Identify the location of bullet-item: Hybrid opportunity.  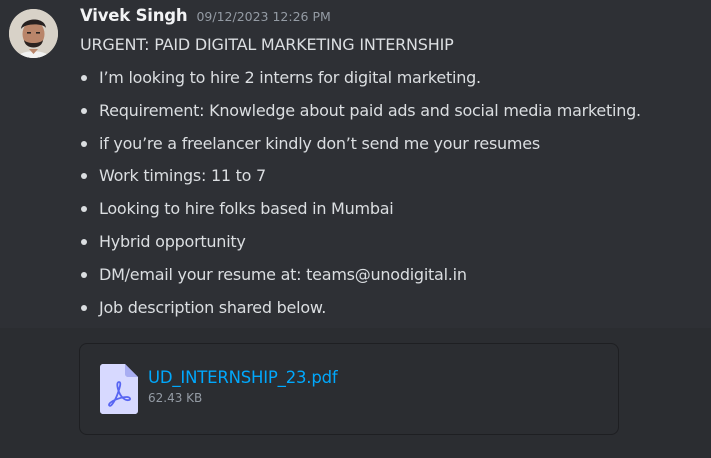
(360, 246).